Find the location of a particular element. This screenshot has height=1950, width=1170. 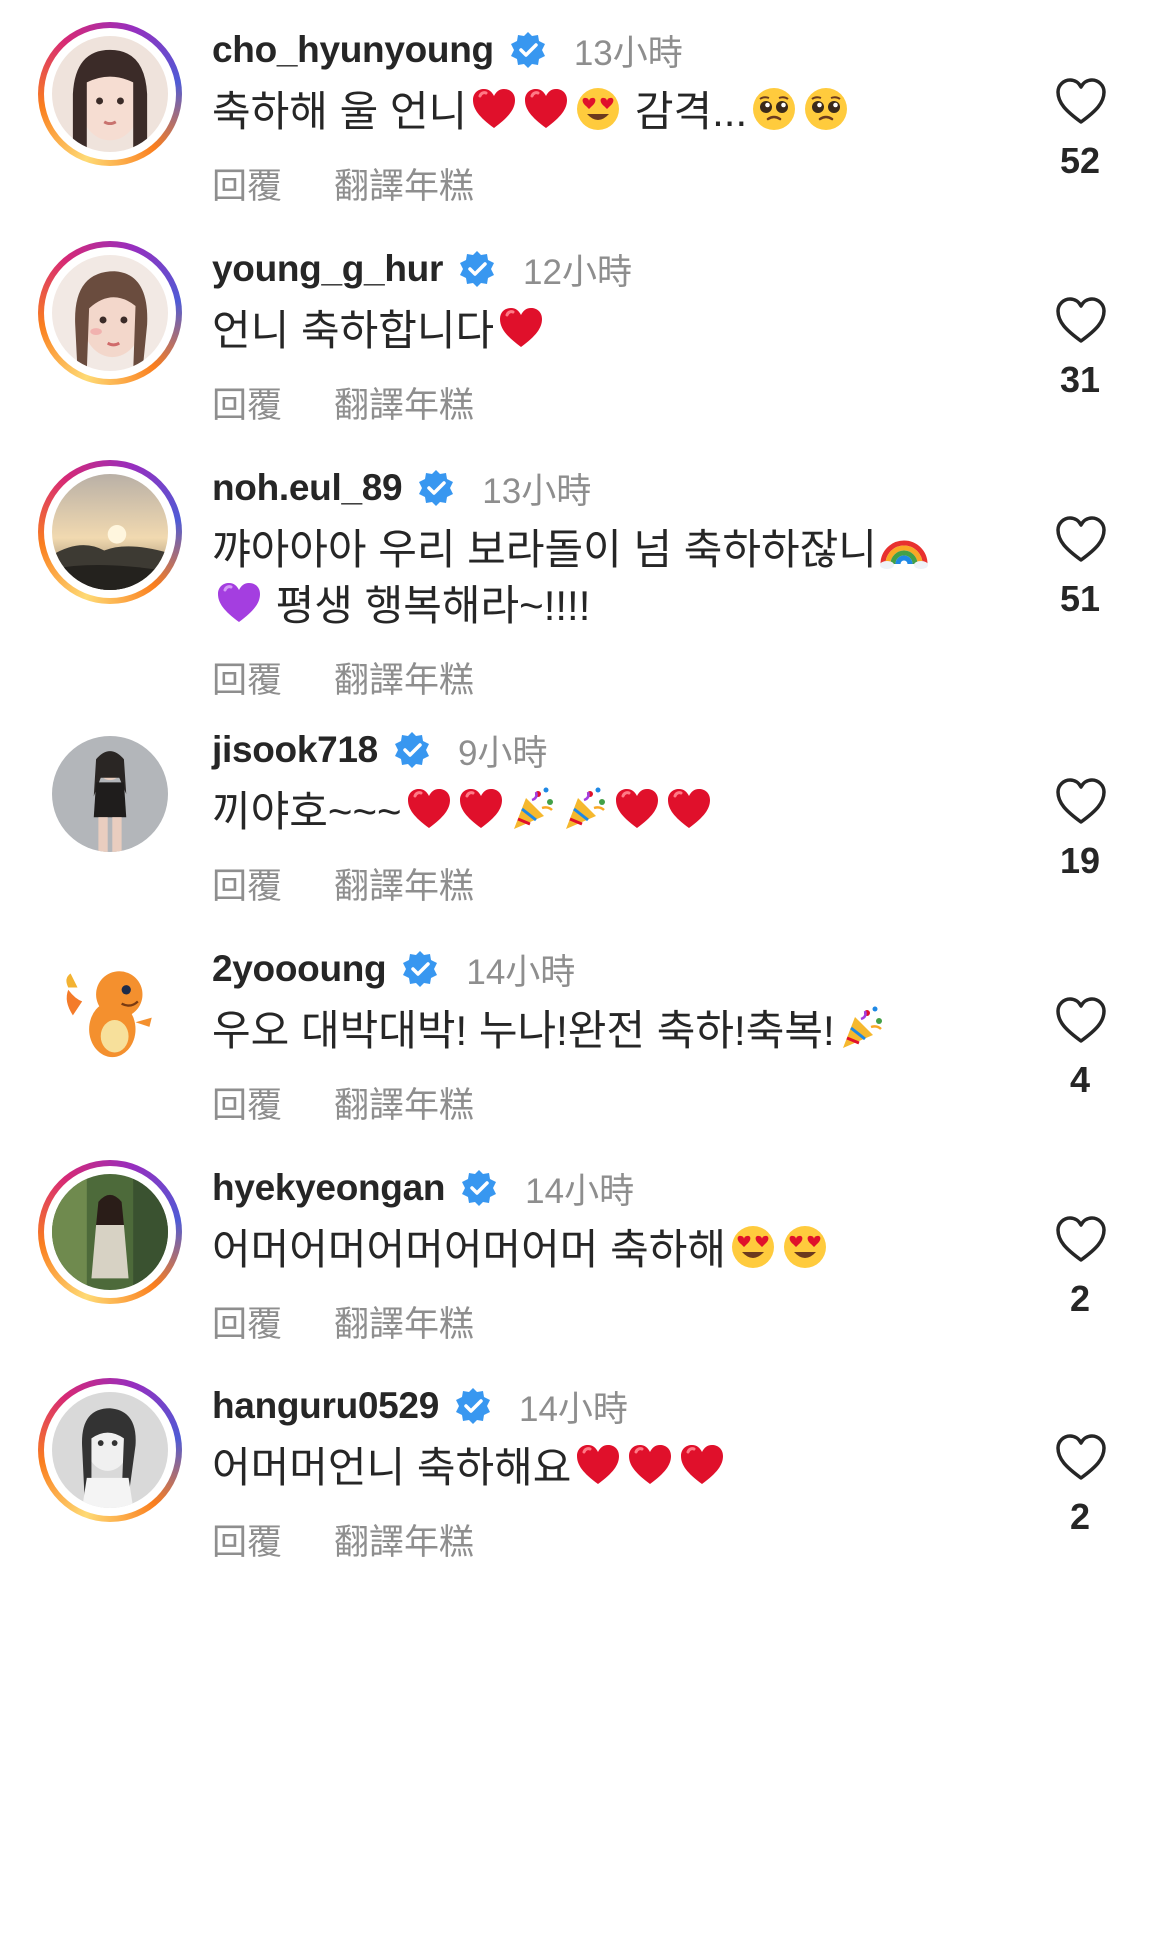

like-count: 31 is located at coordinates (1080, 379).